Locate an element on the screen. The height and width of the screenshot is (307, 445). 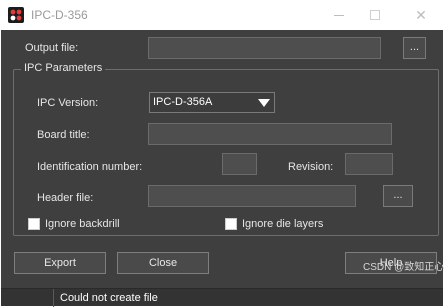
app-logo-icon is located at coordinates (16, 15).